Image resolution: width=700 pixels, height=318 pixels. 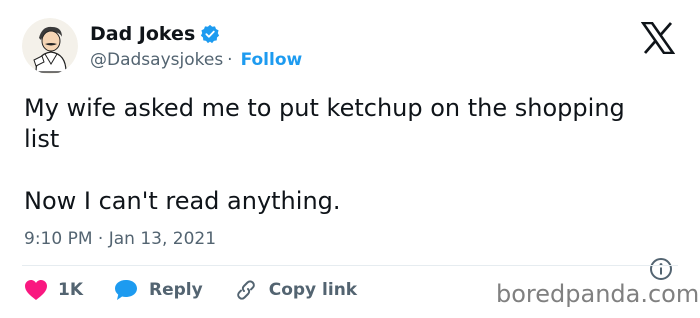 I want to click on like-button: 1K, so click(x=53, y=290).